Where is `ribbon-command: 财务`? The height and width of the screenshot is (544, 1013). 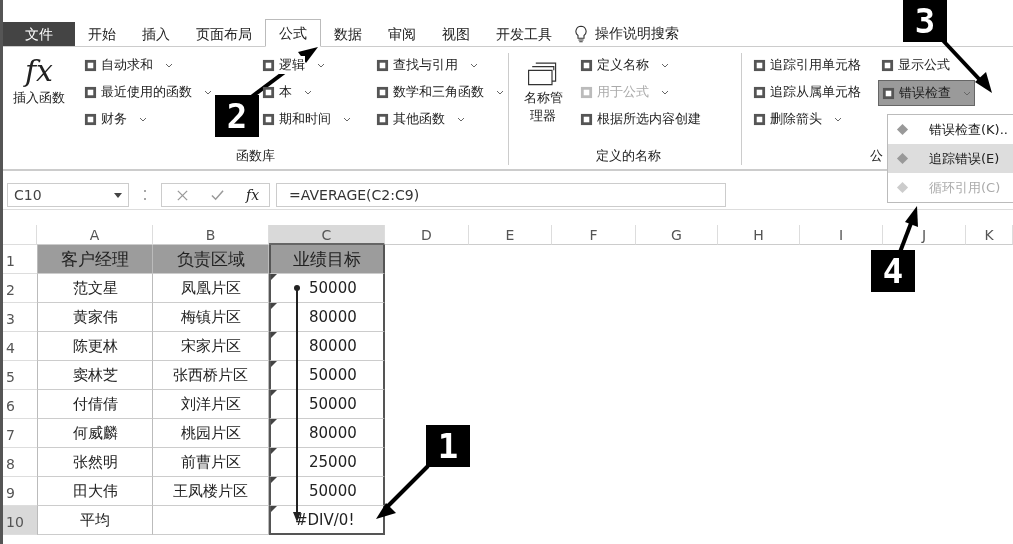 ribbon-command: 财务 is located at coordinates (115, 119).